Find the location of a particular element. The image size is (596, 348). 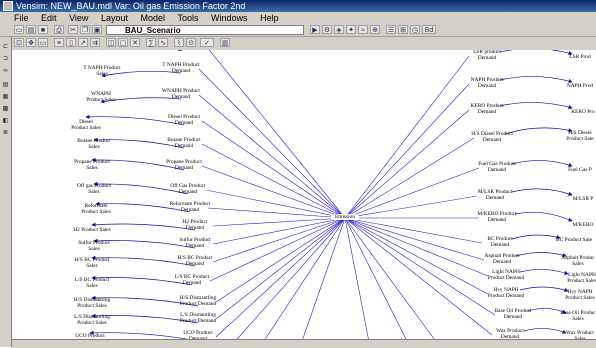

variable-node: Diesel Product Sales is located at coordinates (86, 125).